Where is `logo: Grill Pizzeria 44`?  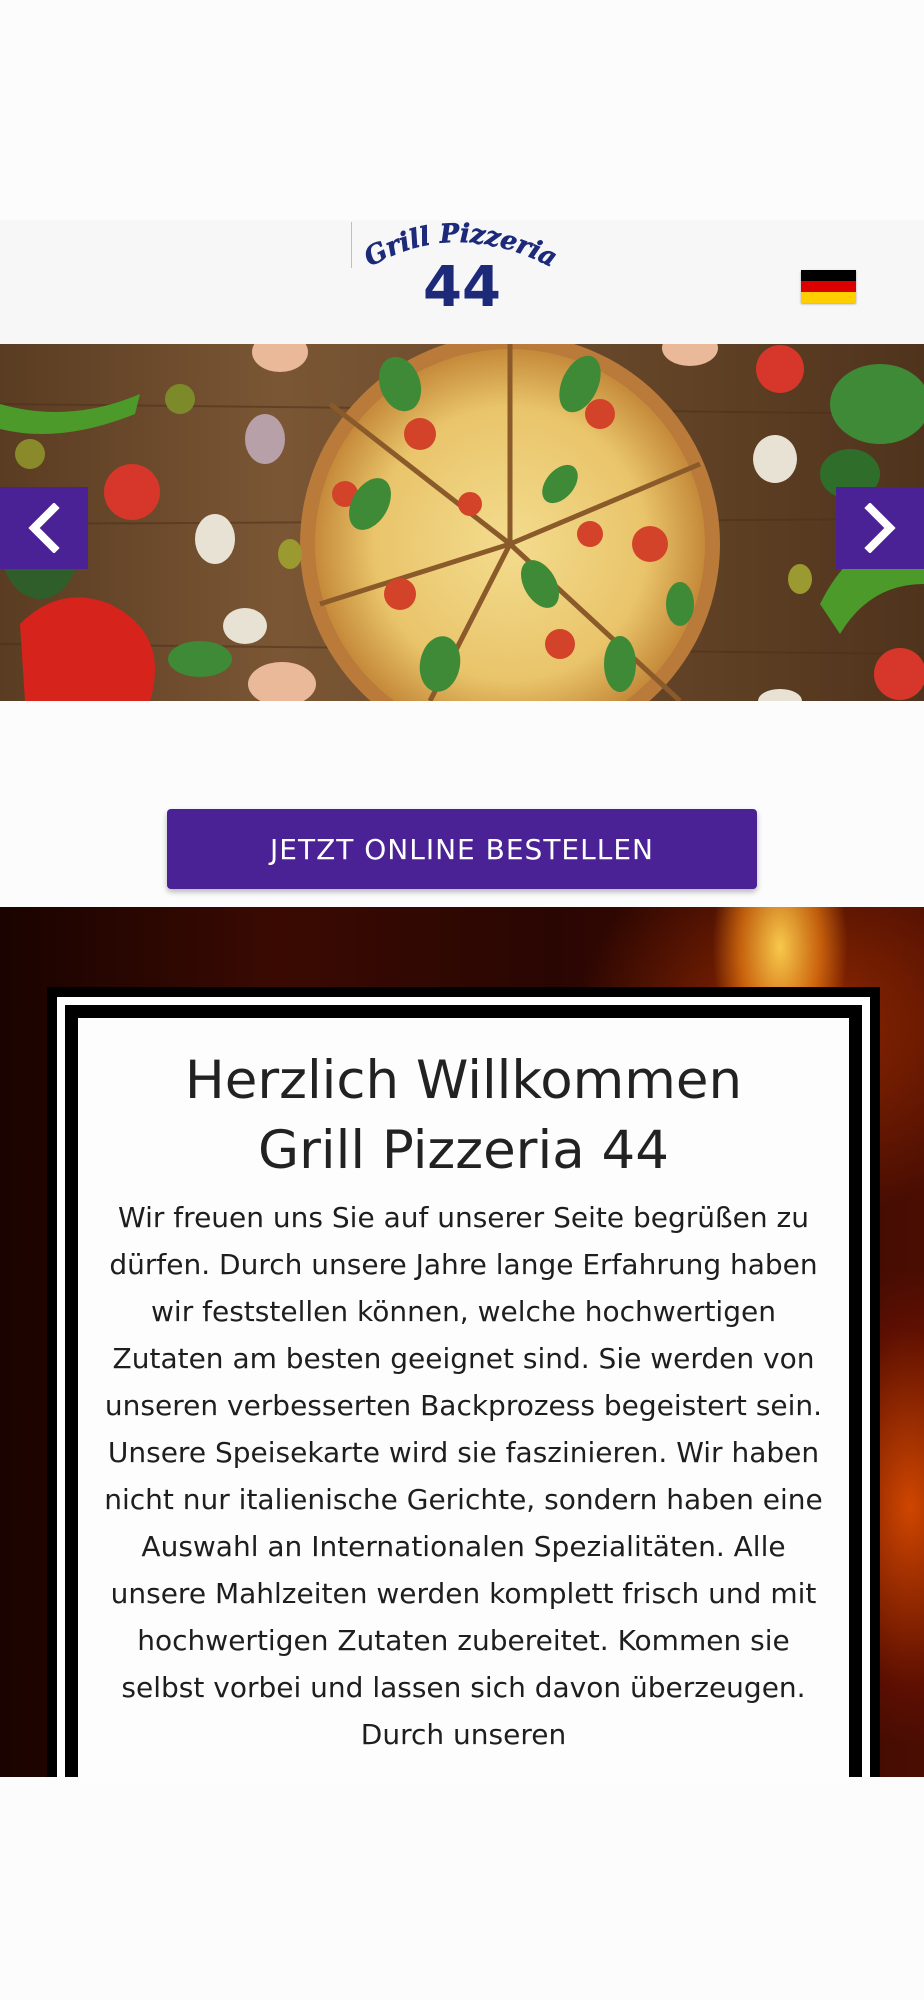
logo: Grill Pizzeria 44 is located at coordinates (460, 266).